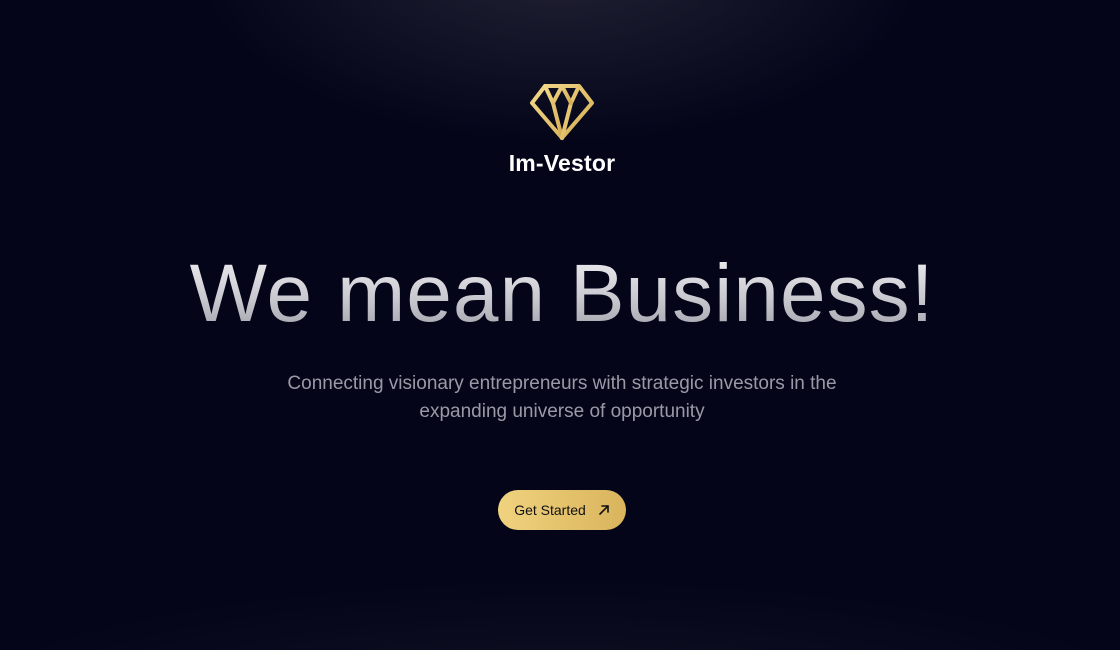 The image size is (1120, 650). What do you see at coordinates (562, 163) in the screenshot?
I see `brand-name: Im-Vestor` at bounding box center [562, 163].